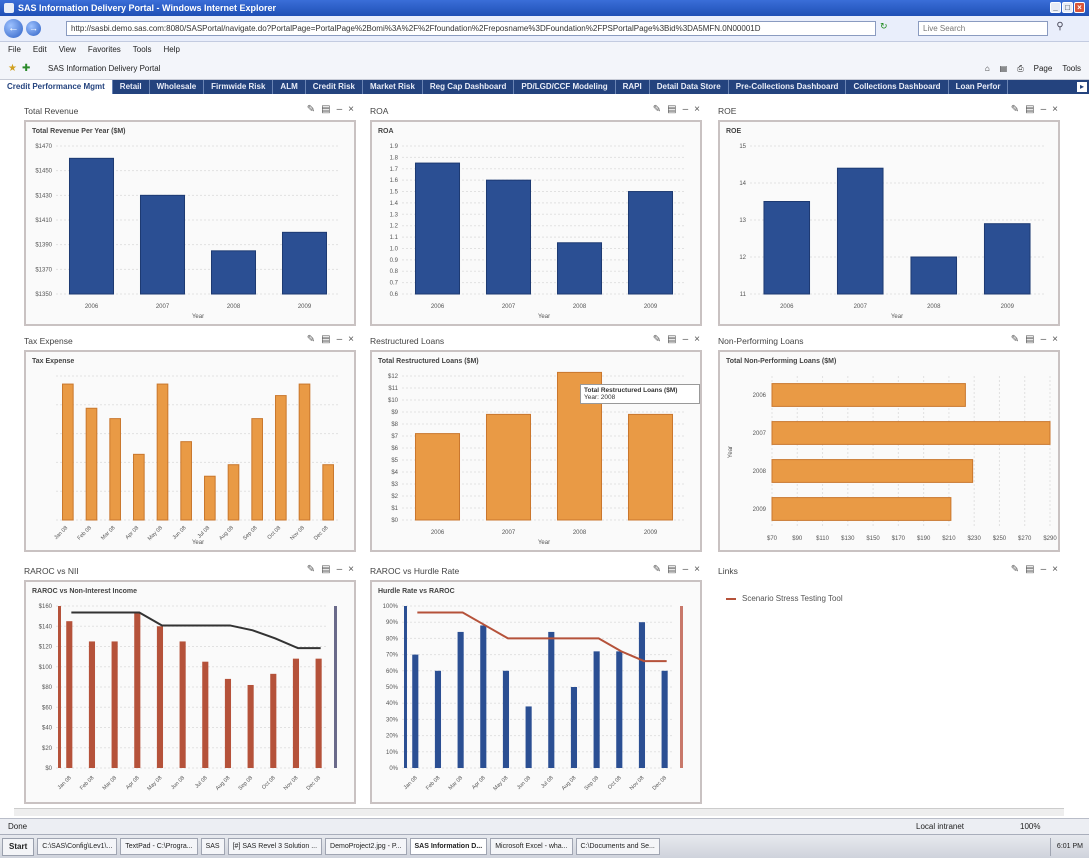 The image size is (1089, 858). I want to click on axis-rail-right, so click(681, 687).